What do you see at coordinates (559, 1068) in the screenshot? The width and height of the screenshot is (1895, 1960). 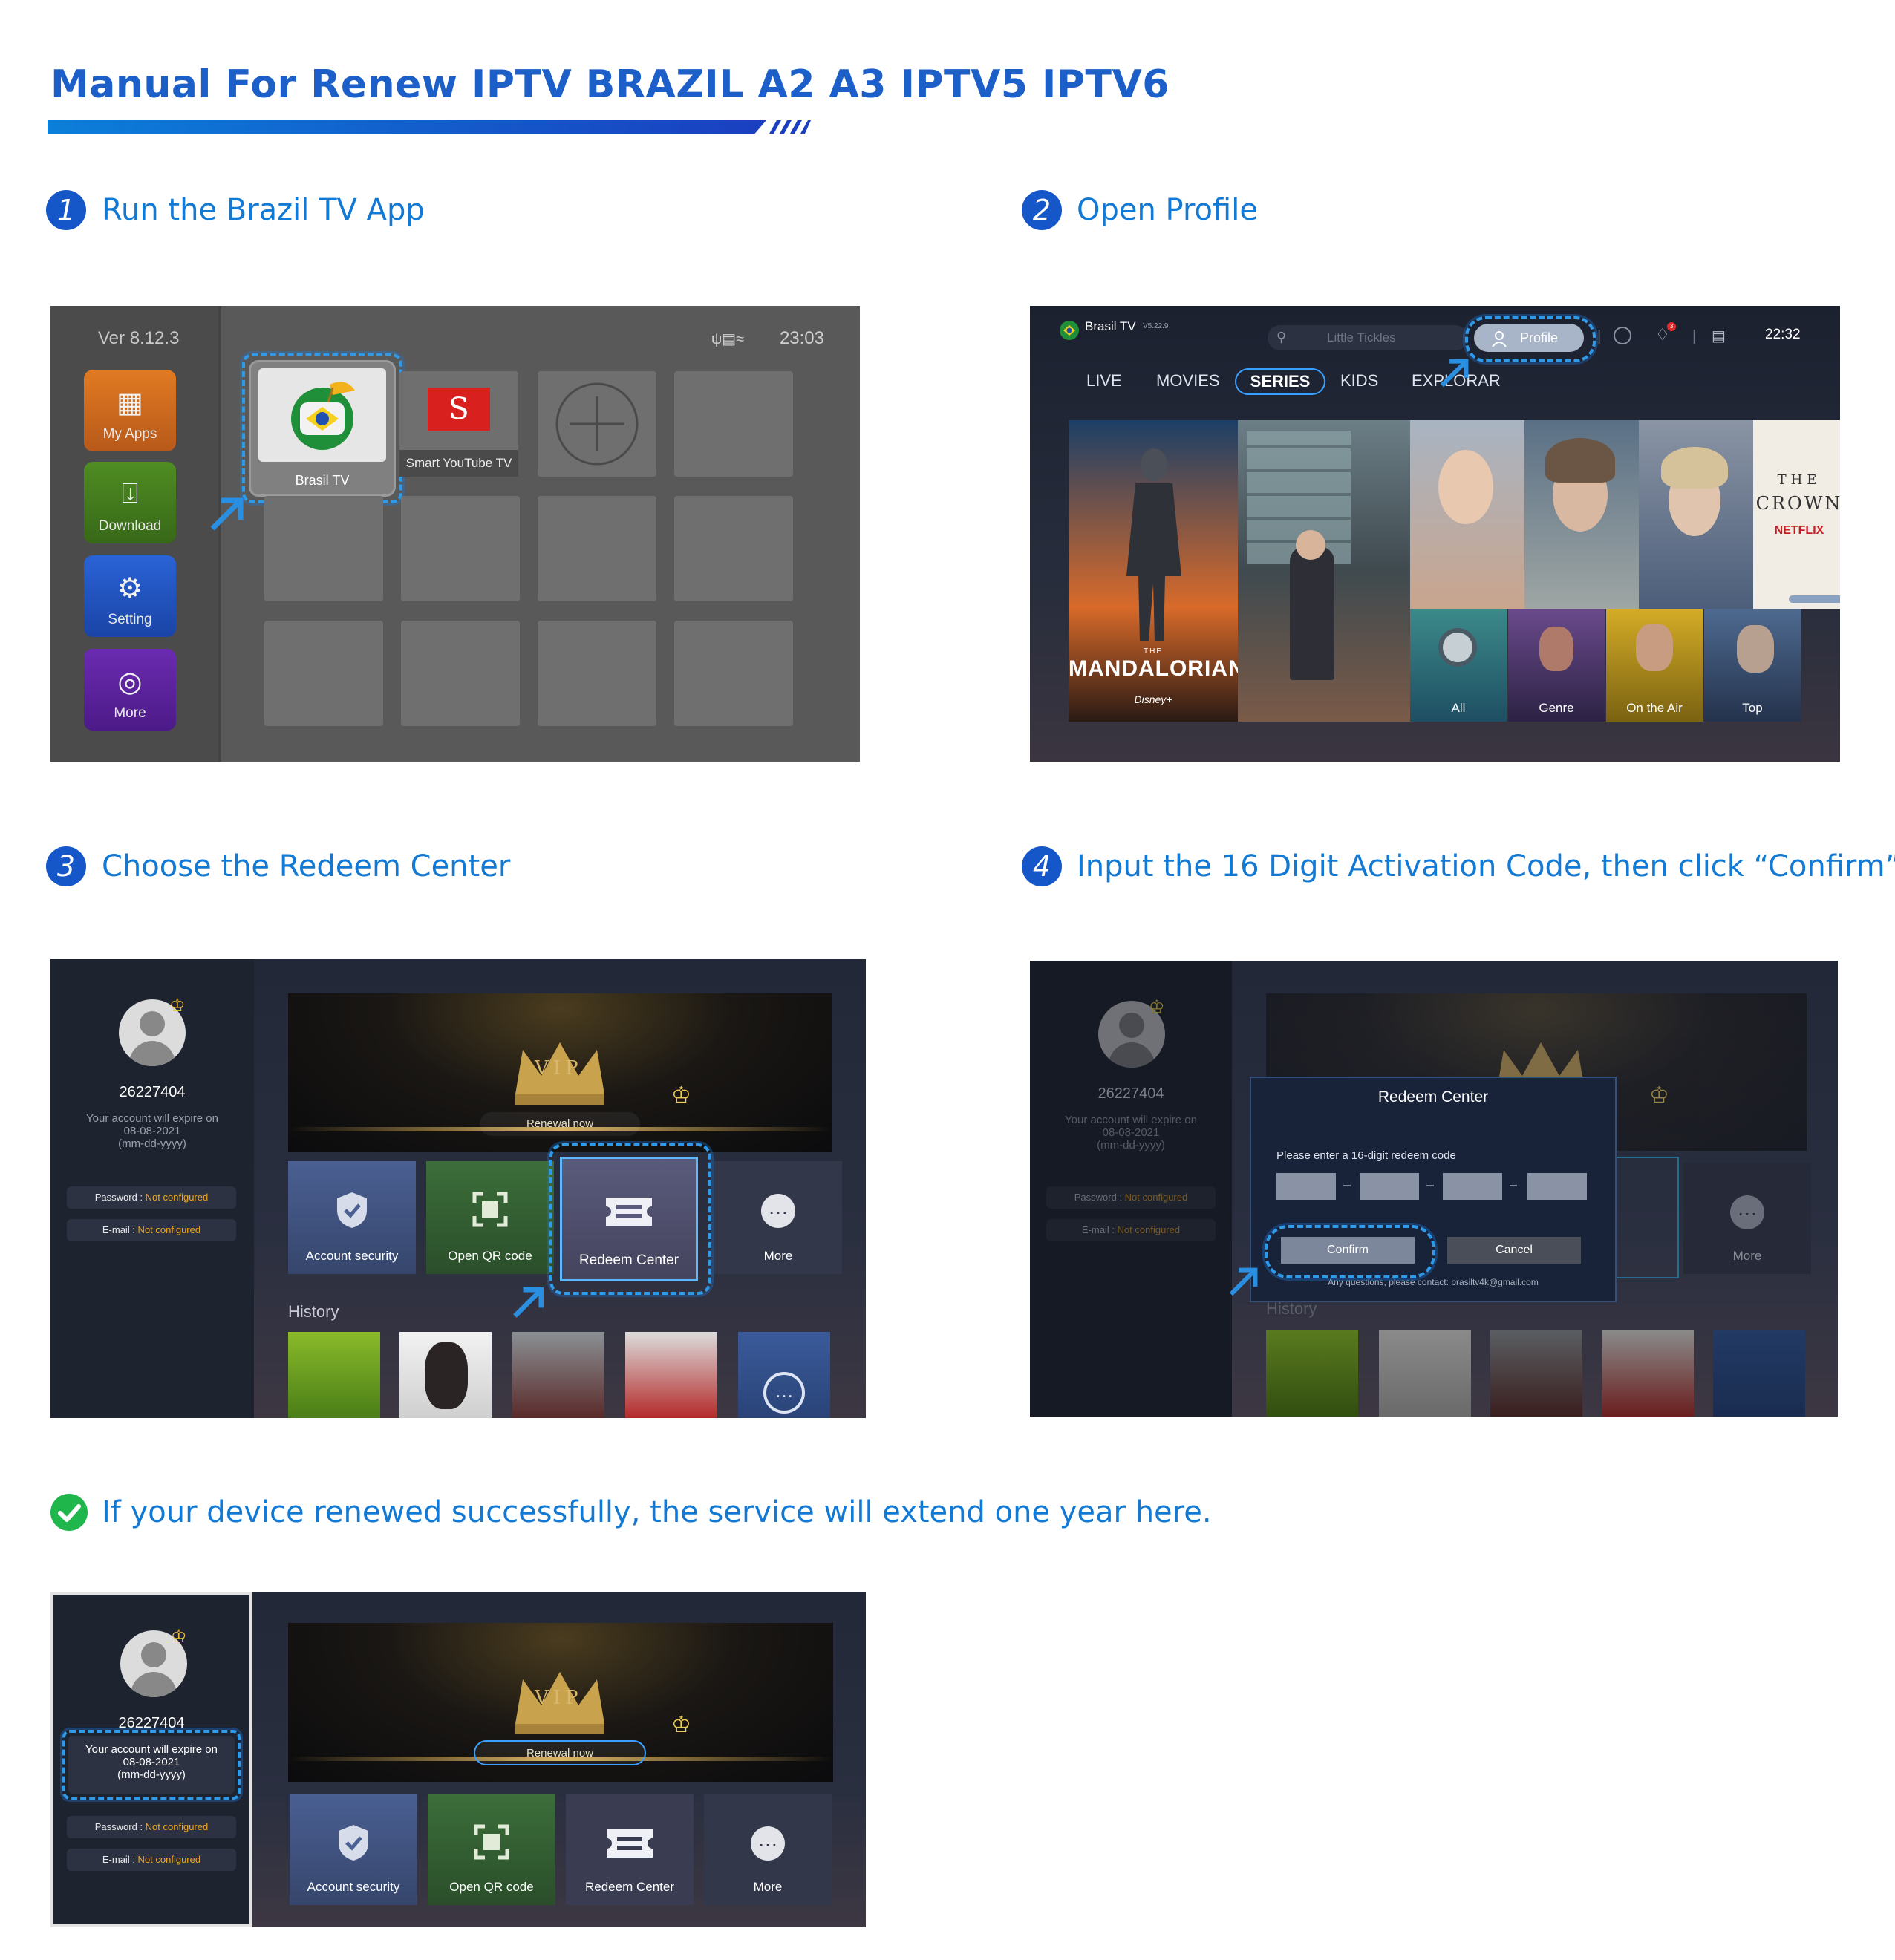 I see `vip-text: VIP` at bounding box center [559, 1068].